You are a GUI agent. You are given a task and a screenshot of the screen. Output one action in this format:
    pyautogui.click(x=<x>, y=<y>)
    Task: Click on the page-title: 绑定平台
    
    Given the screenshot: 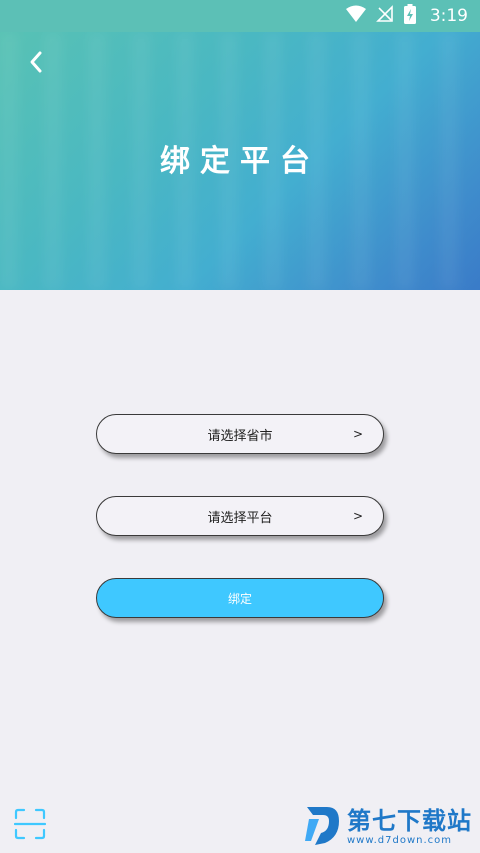 What is the action you would take?
    pyautogui.click(x=240, y=161)
    